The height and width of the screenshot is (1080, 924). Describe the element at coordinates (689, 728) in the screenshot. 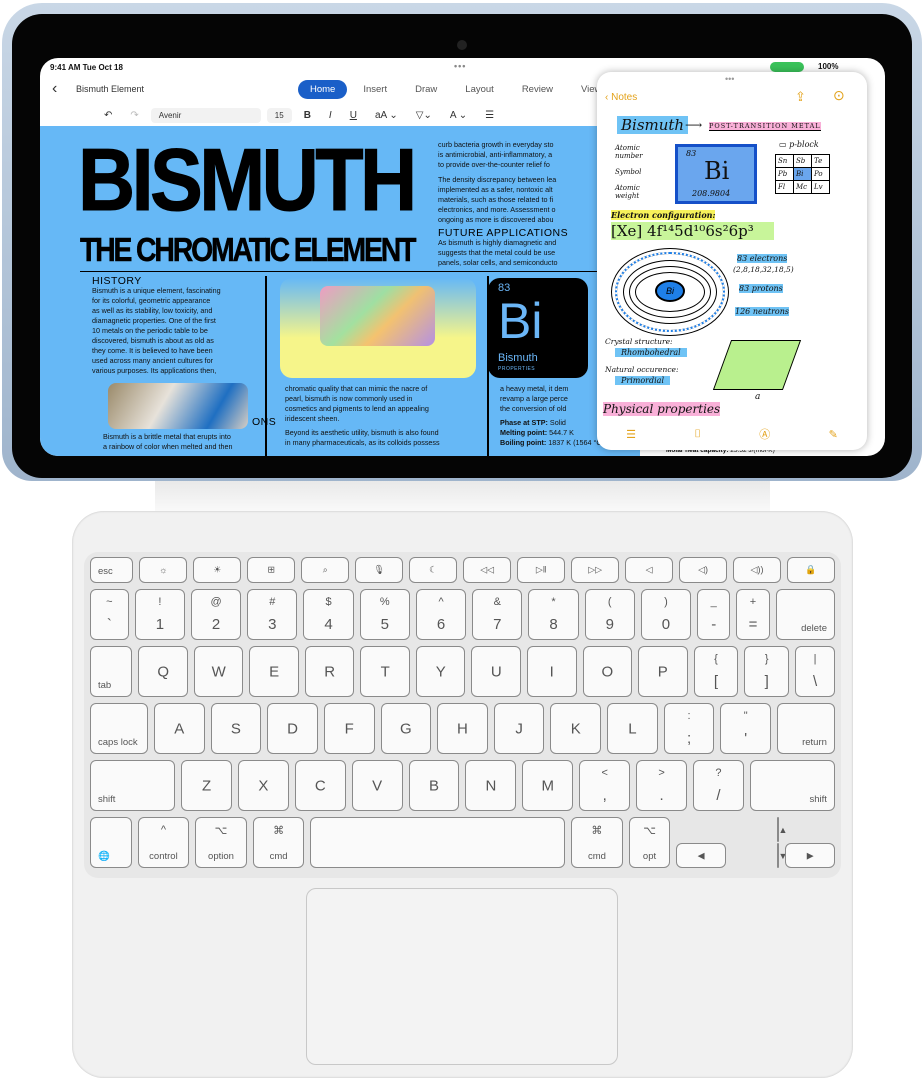

I see `key-punct-0: :;` at that location.